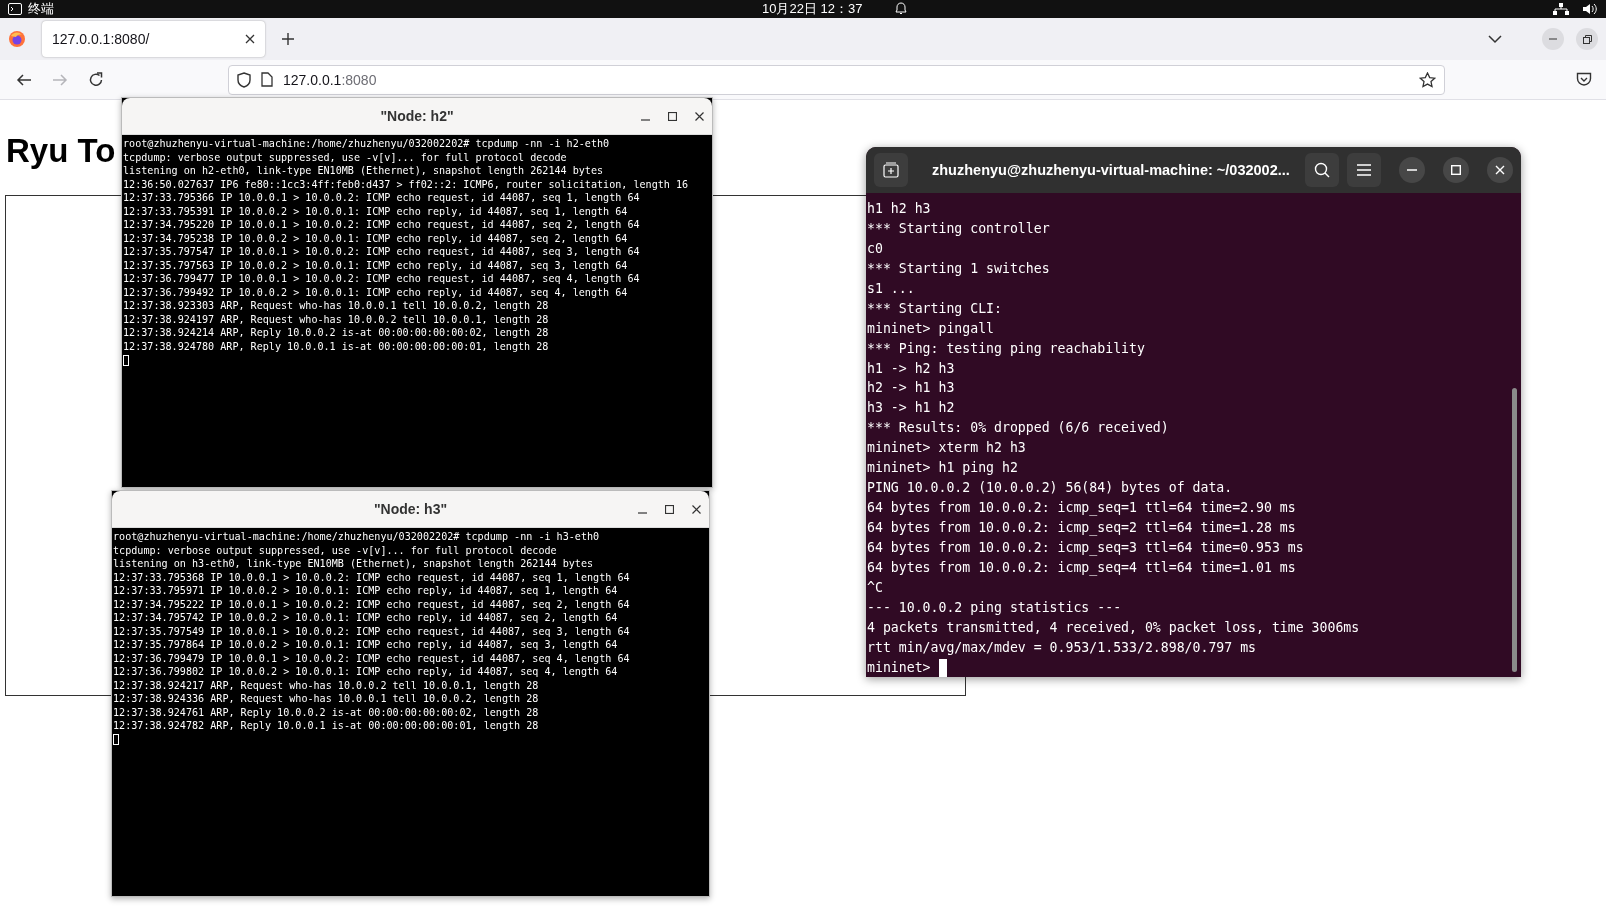  What do you see at coordinates (1006, 348) in the screenshot?
I see `terminal-line: *** Ping: testing ping reachability` at bounding box center [1006, 348].